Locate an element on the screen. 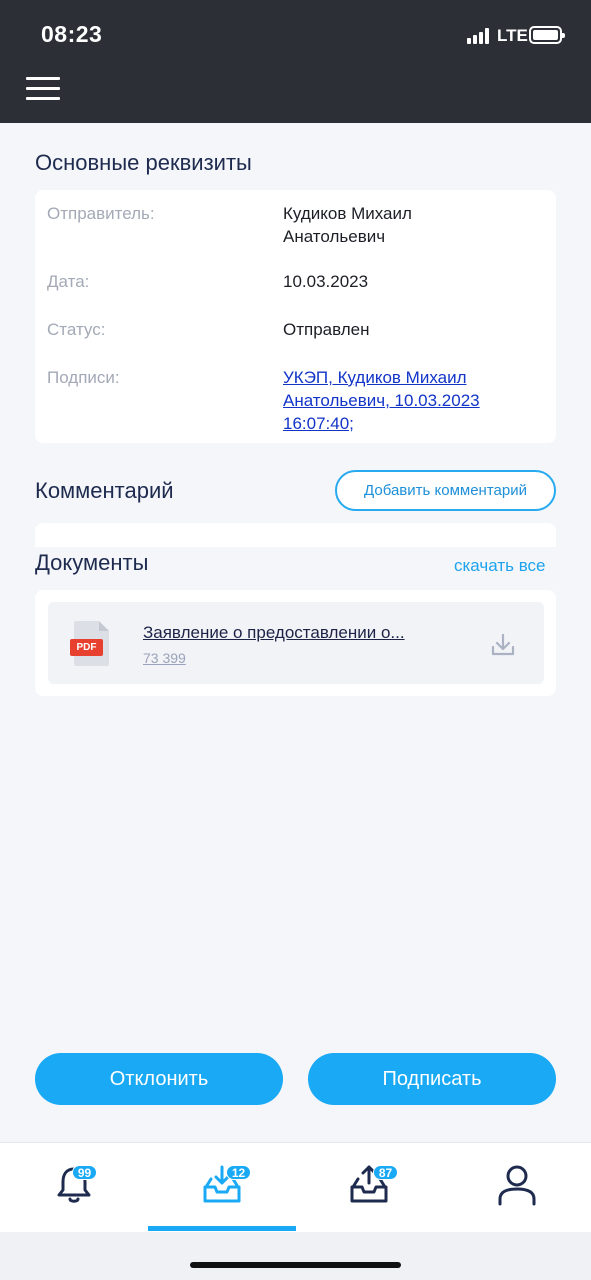  active-tab-indicator is located at coordinates (222, 1228).